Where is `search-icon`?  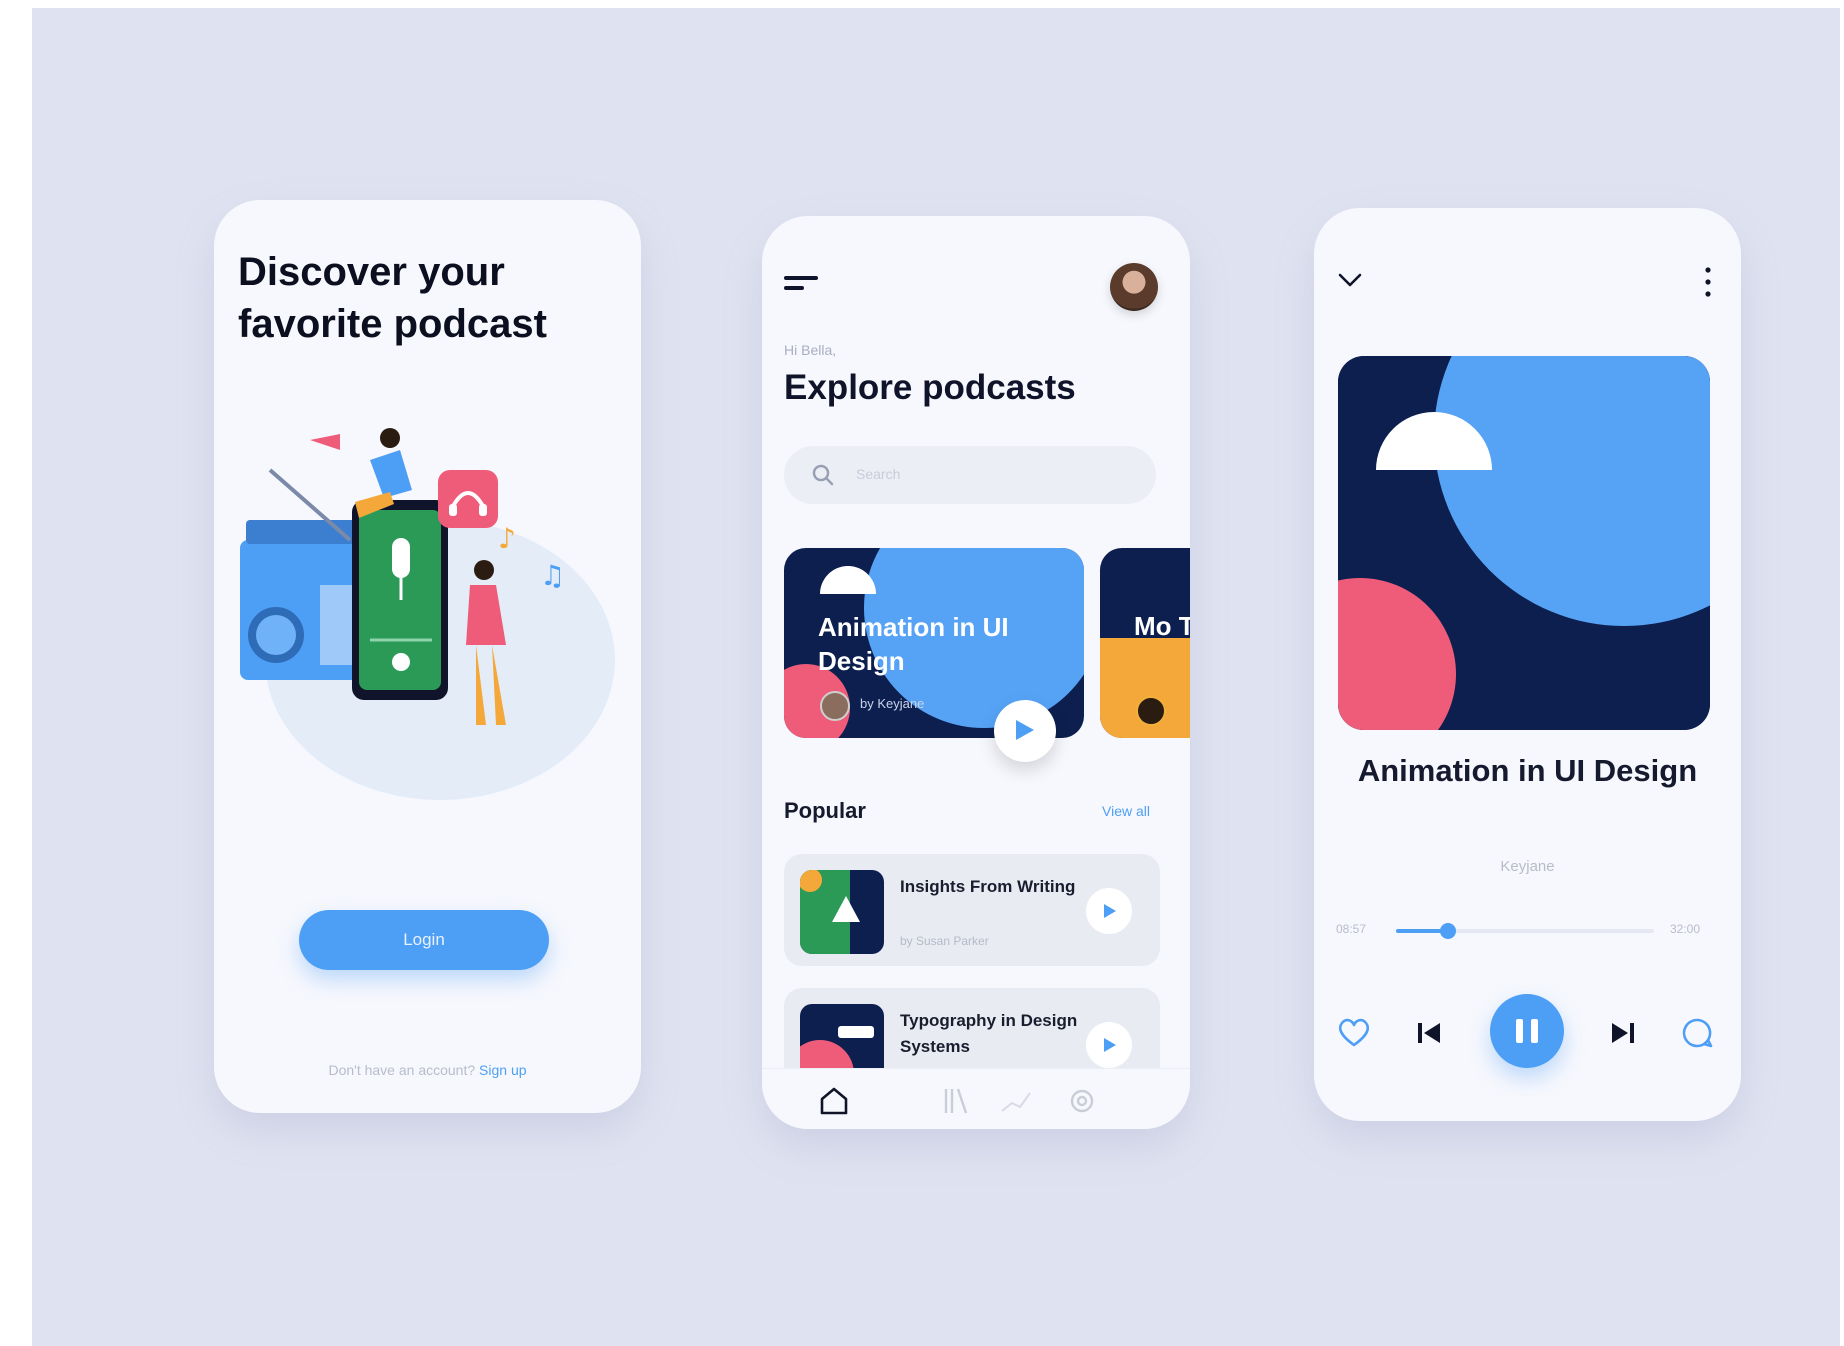
search-icon is located at coordinates (823, 475).